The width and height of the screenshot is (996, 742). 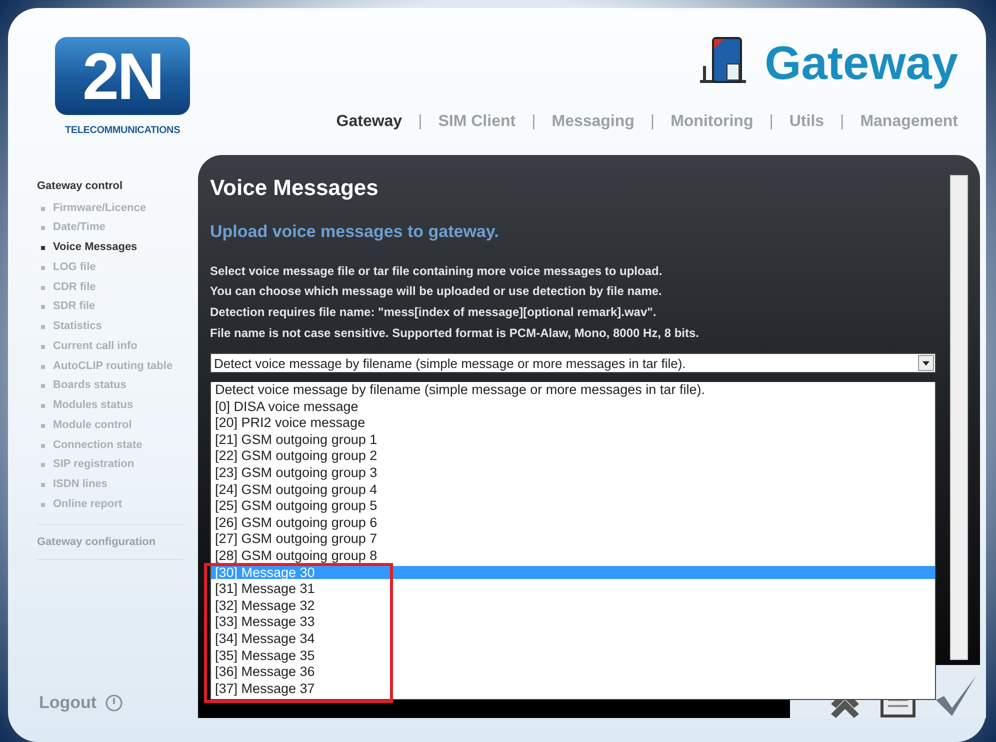 What do you see at coordinates (712, 122) in the screenshot?
I see `nav-link-item: Monitoring` at bounding box center [712, 122].